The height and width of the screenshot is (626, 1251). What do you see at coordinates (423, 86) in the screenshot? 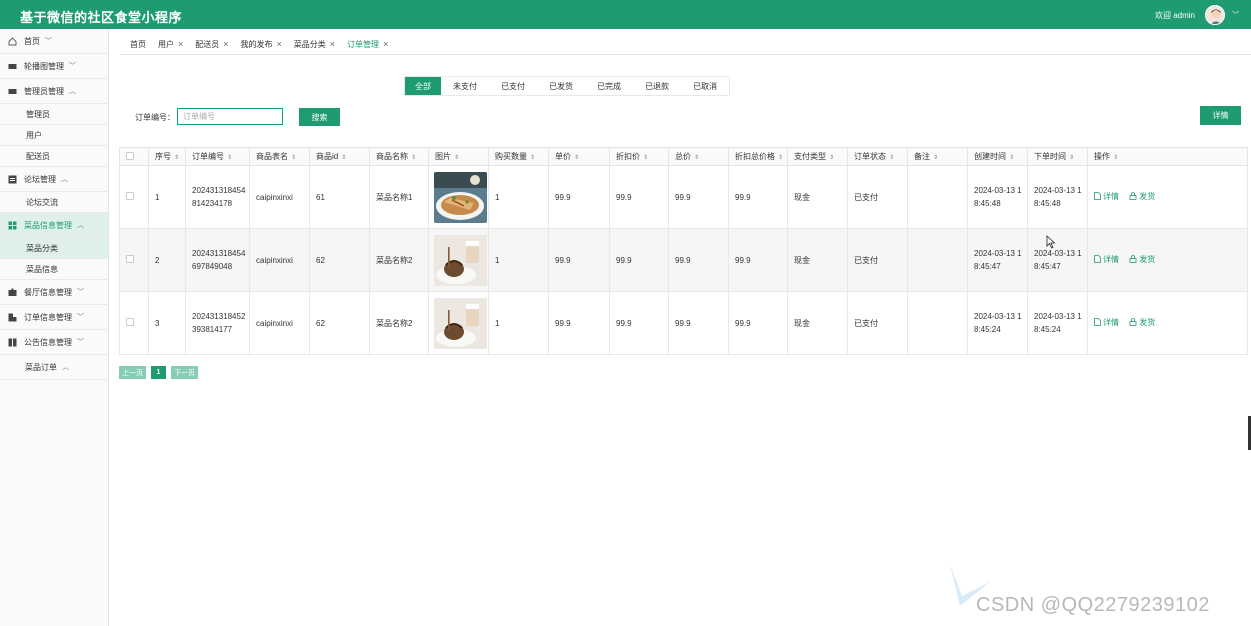
I see `status-all-button: 全部` at bounding box center [423, 86].